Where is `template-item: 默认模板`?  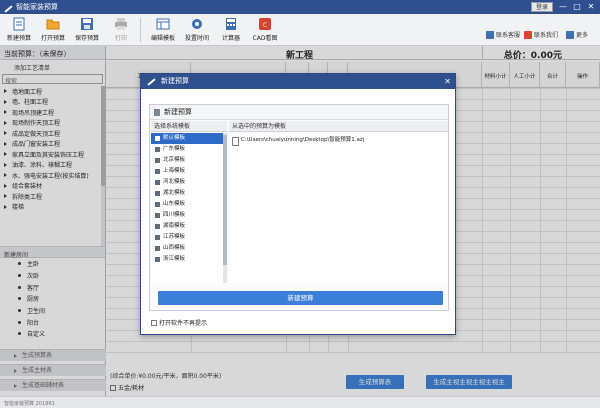
template-item: 默认模板 is located at coordinates (188, 138).